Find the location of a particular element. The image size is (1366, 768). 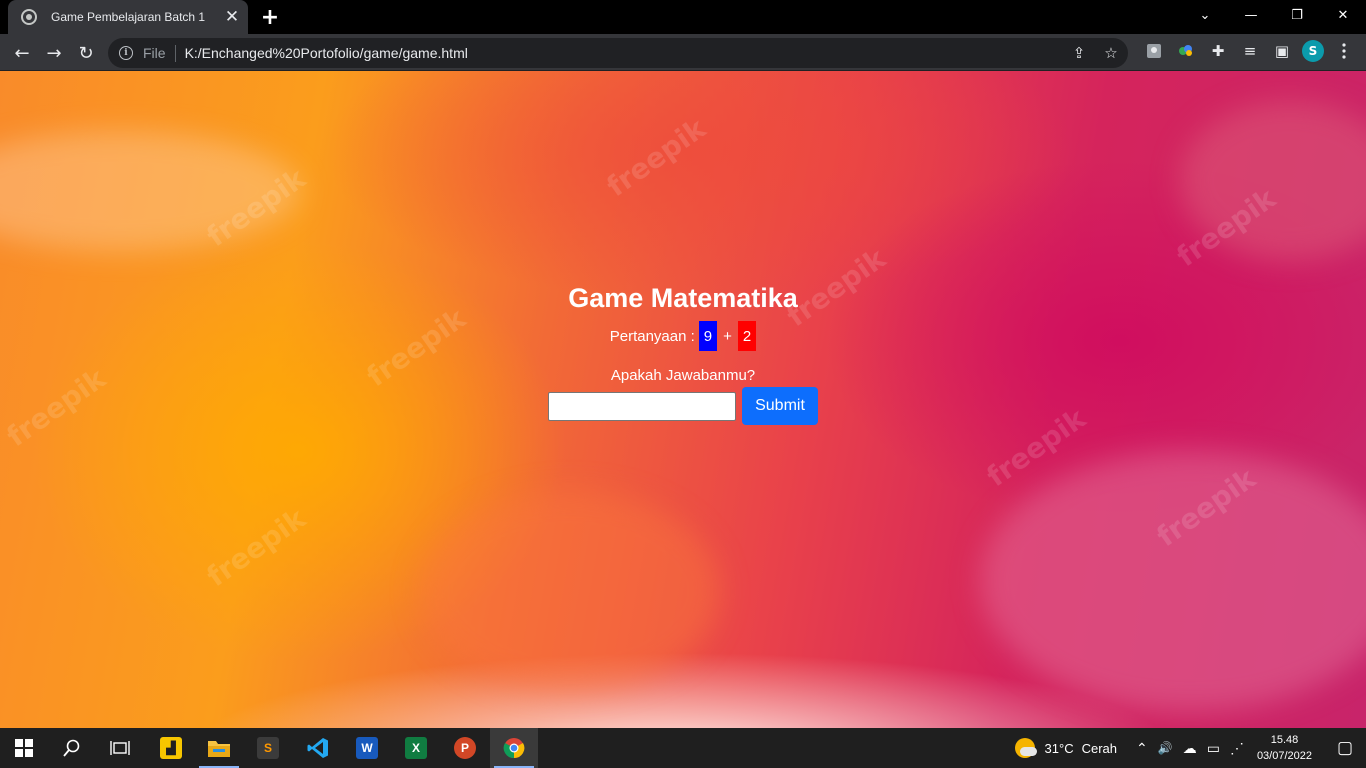

taskbar-powerpoint: P is located at coordinates (465, 748).